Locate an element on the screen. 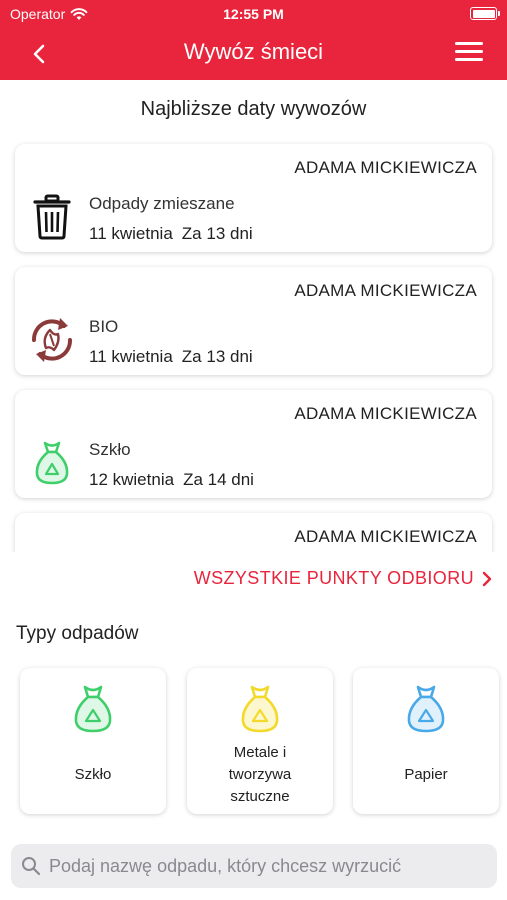 Image resolution: width=507 pixels, height=900 pixels. blue-recycle-bag-icon is located at coordinates (426, 709).